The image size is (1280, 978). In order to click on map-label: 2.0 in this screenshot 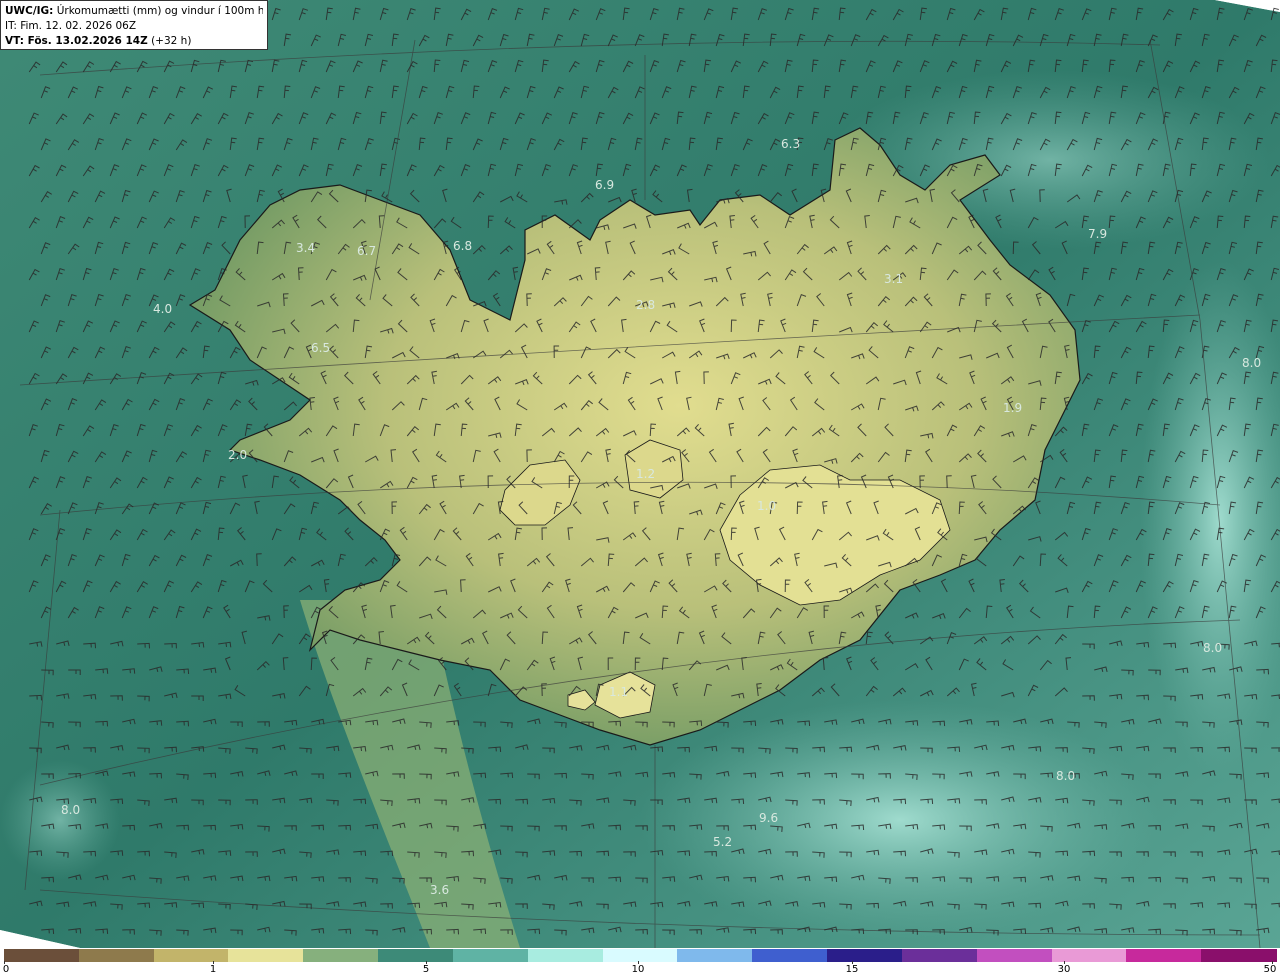, I will do `click(237, 455)`.